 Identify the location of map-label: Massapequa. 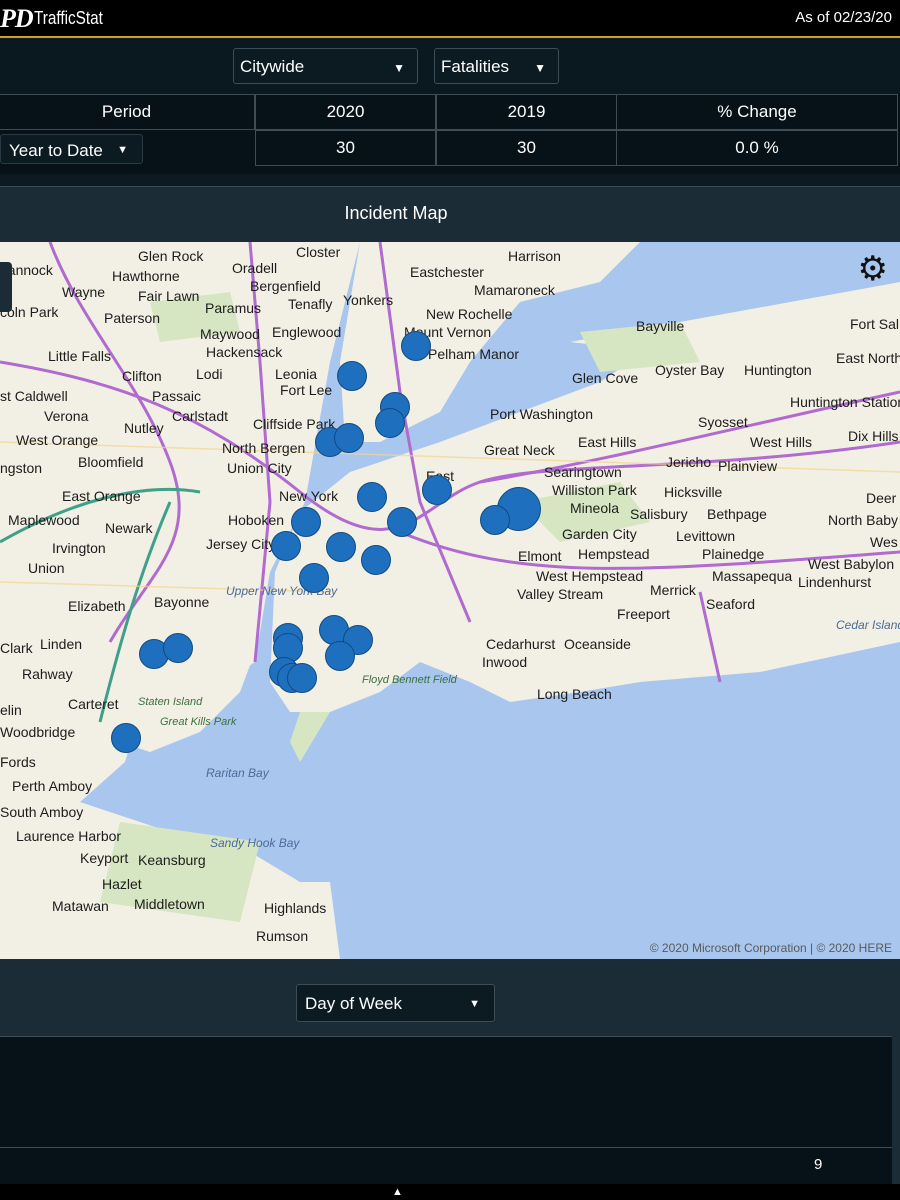
(752, 576).